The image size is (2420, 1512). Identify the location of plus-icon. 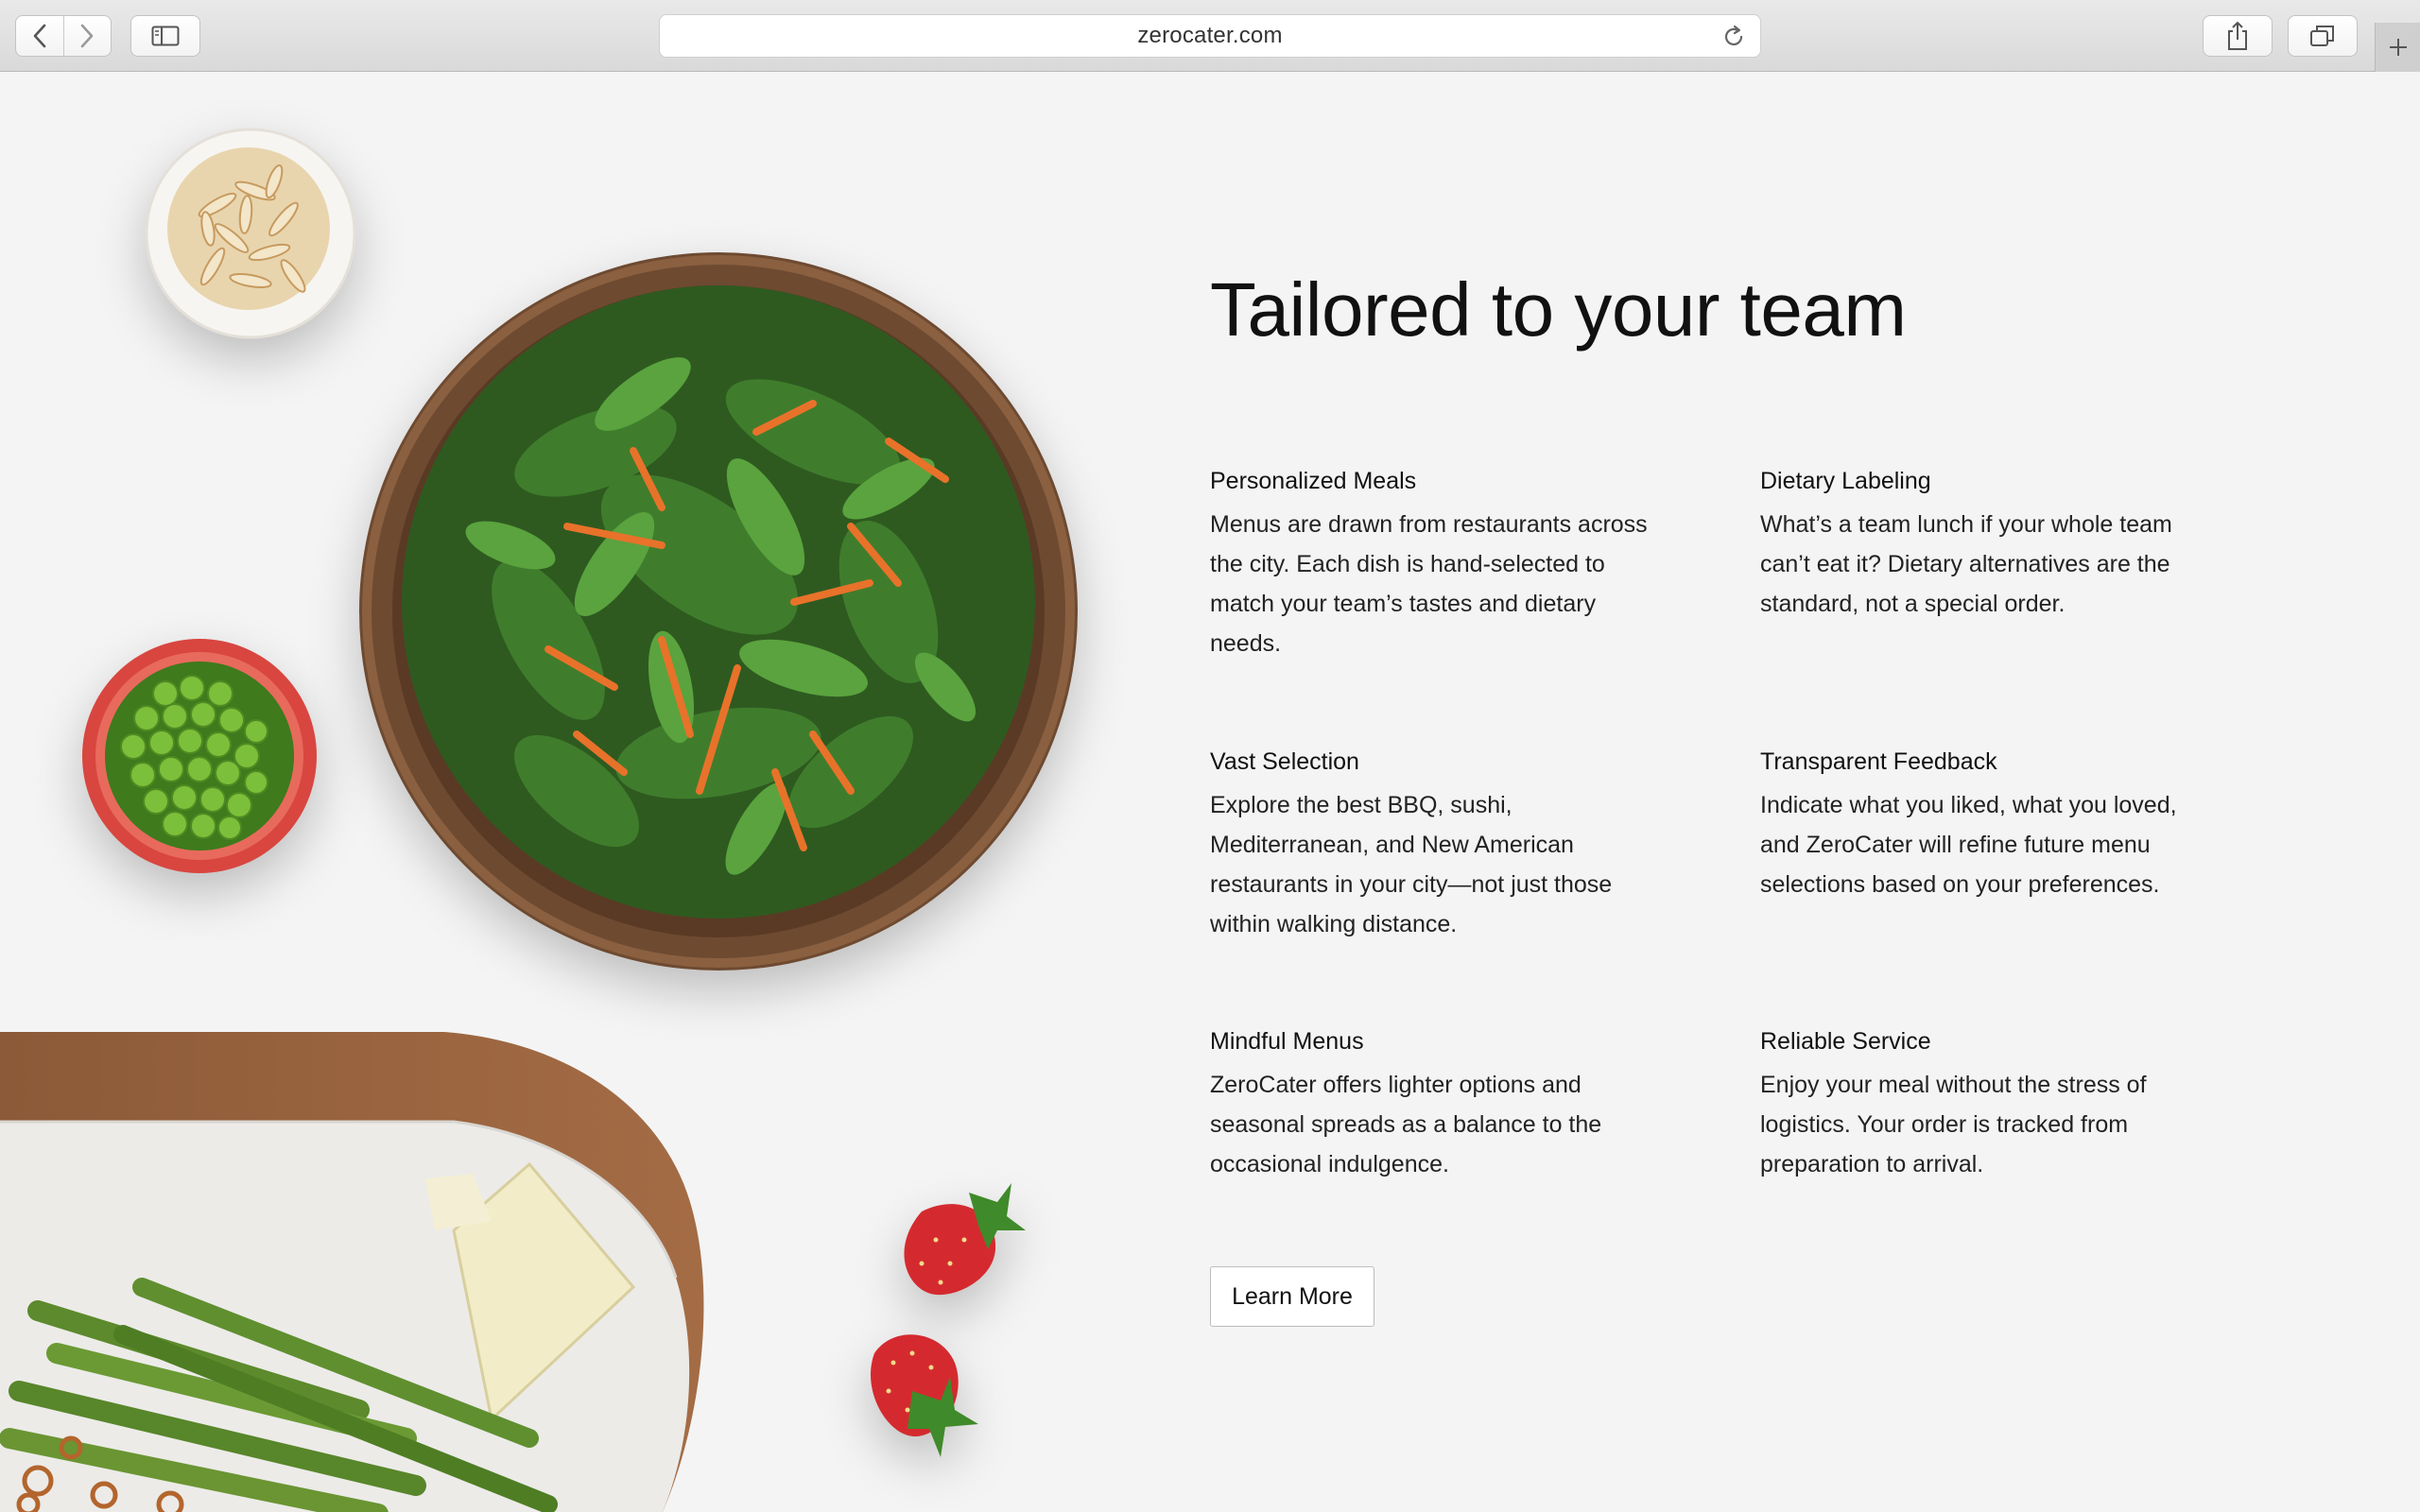
(2398, 47).